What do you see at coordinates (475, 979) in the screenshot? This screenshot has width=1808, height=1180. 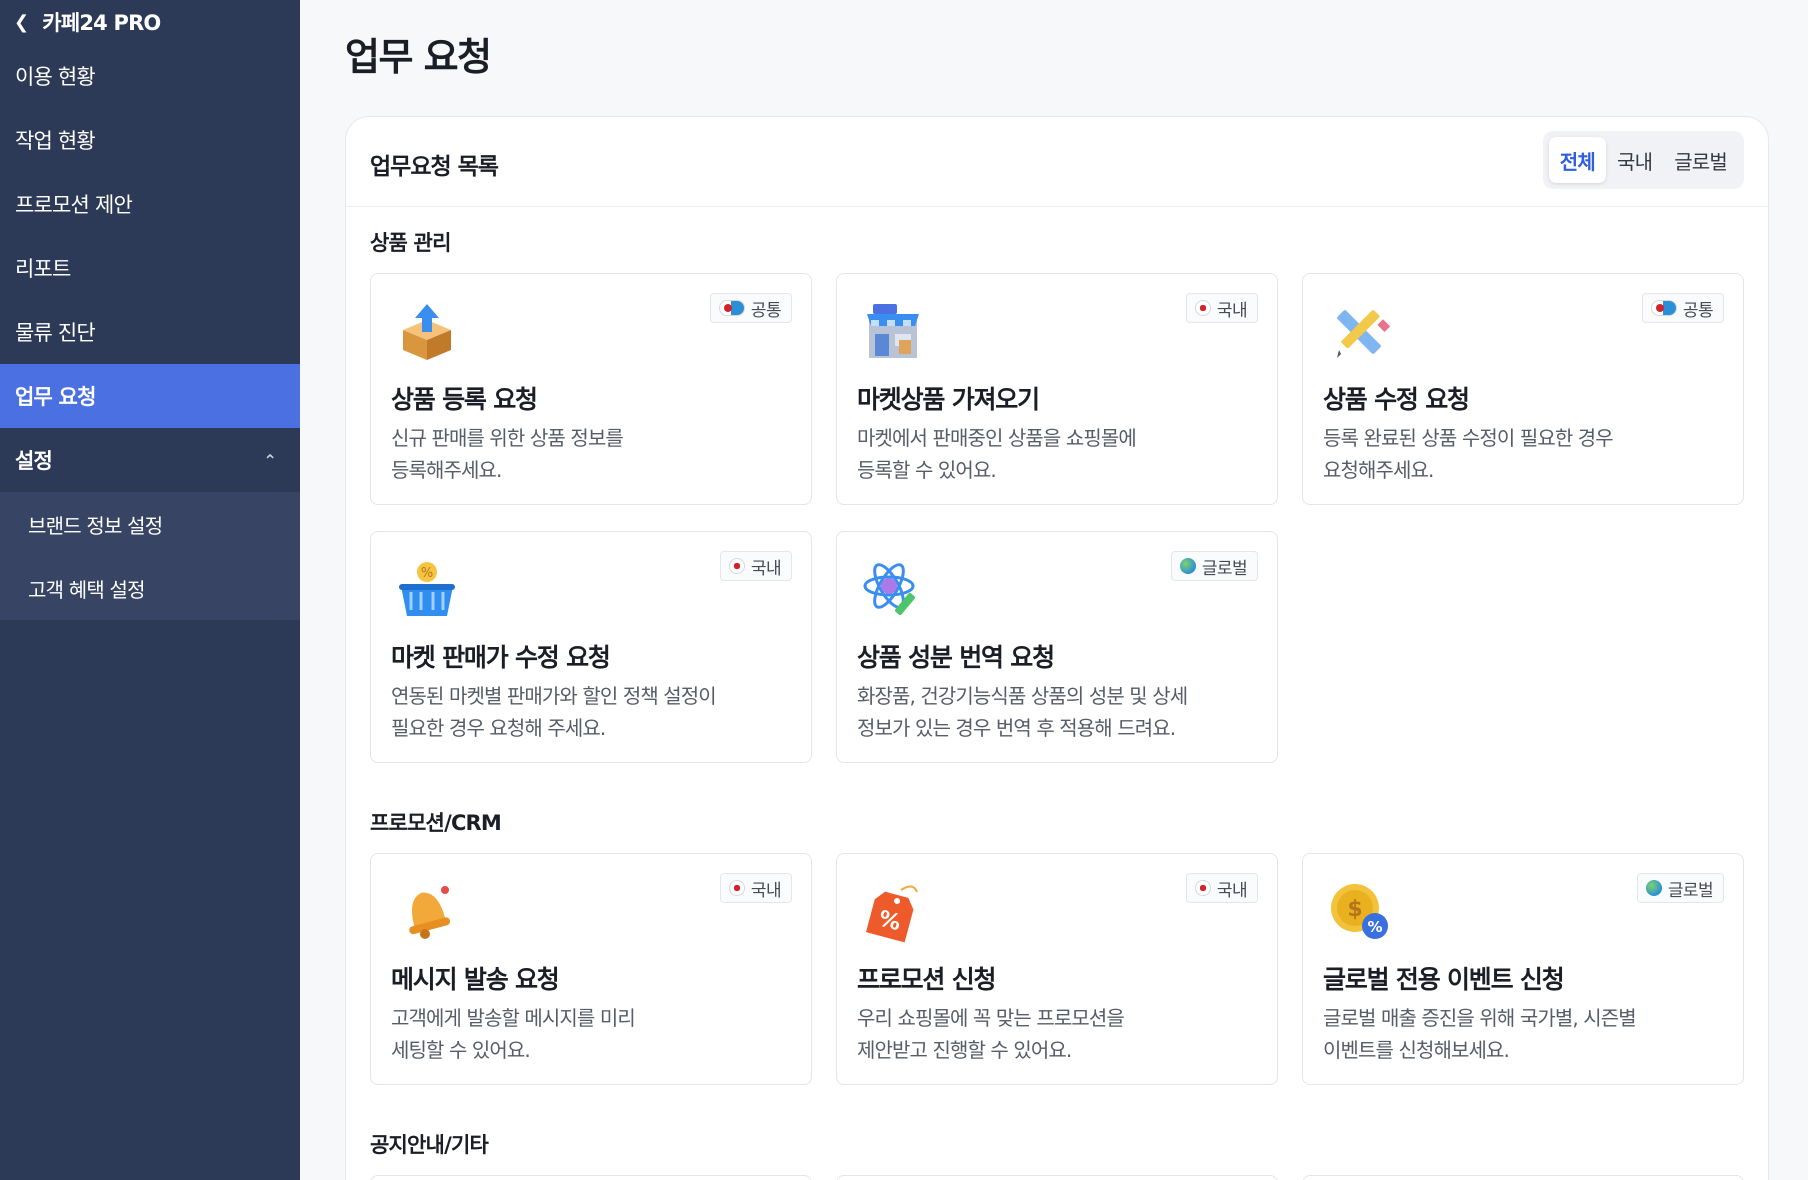 I see `card-title: 메시지 발송 요청` at bounding box center [475, 979].